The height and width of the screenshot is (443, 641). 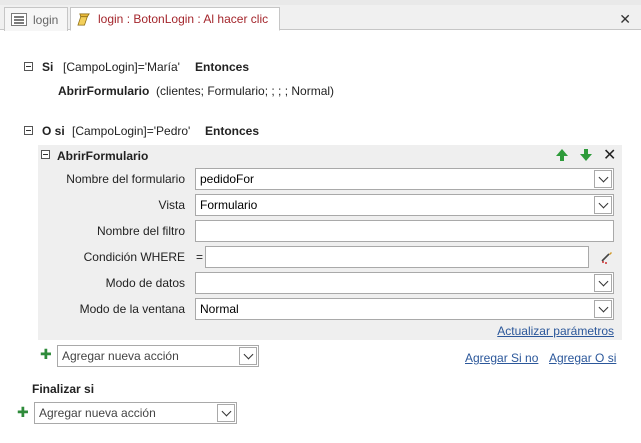 What do you see at coordinates (404, 283) in the screenshot?
I see `data-mode-combobox` at bounding box center [404, 283].